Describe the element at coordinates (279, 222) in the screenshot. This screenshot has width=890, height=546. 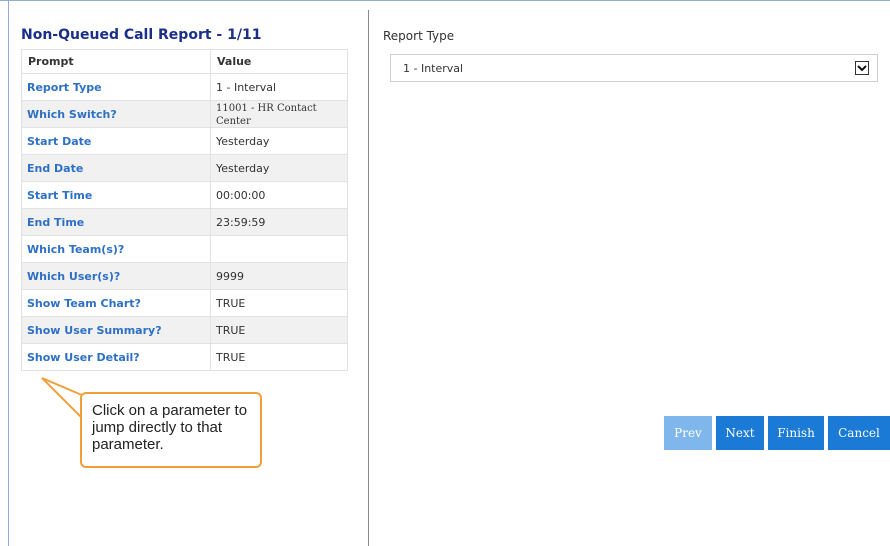
I see `param-value-end-time: 23:59:59` at that location.